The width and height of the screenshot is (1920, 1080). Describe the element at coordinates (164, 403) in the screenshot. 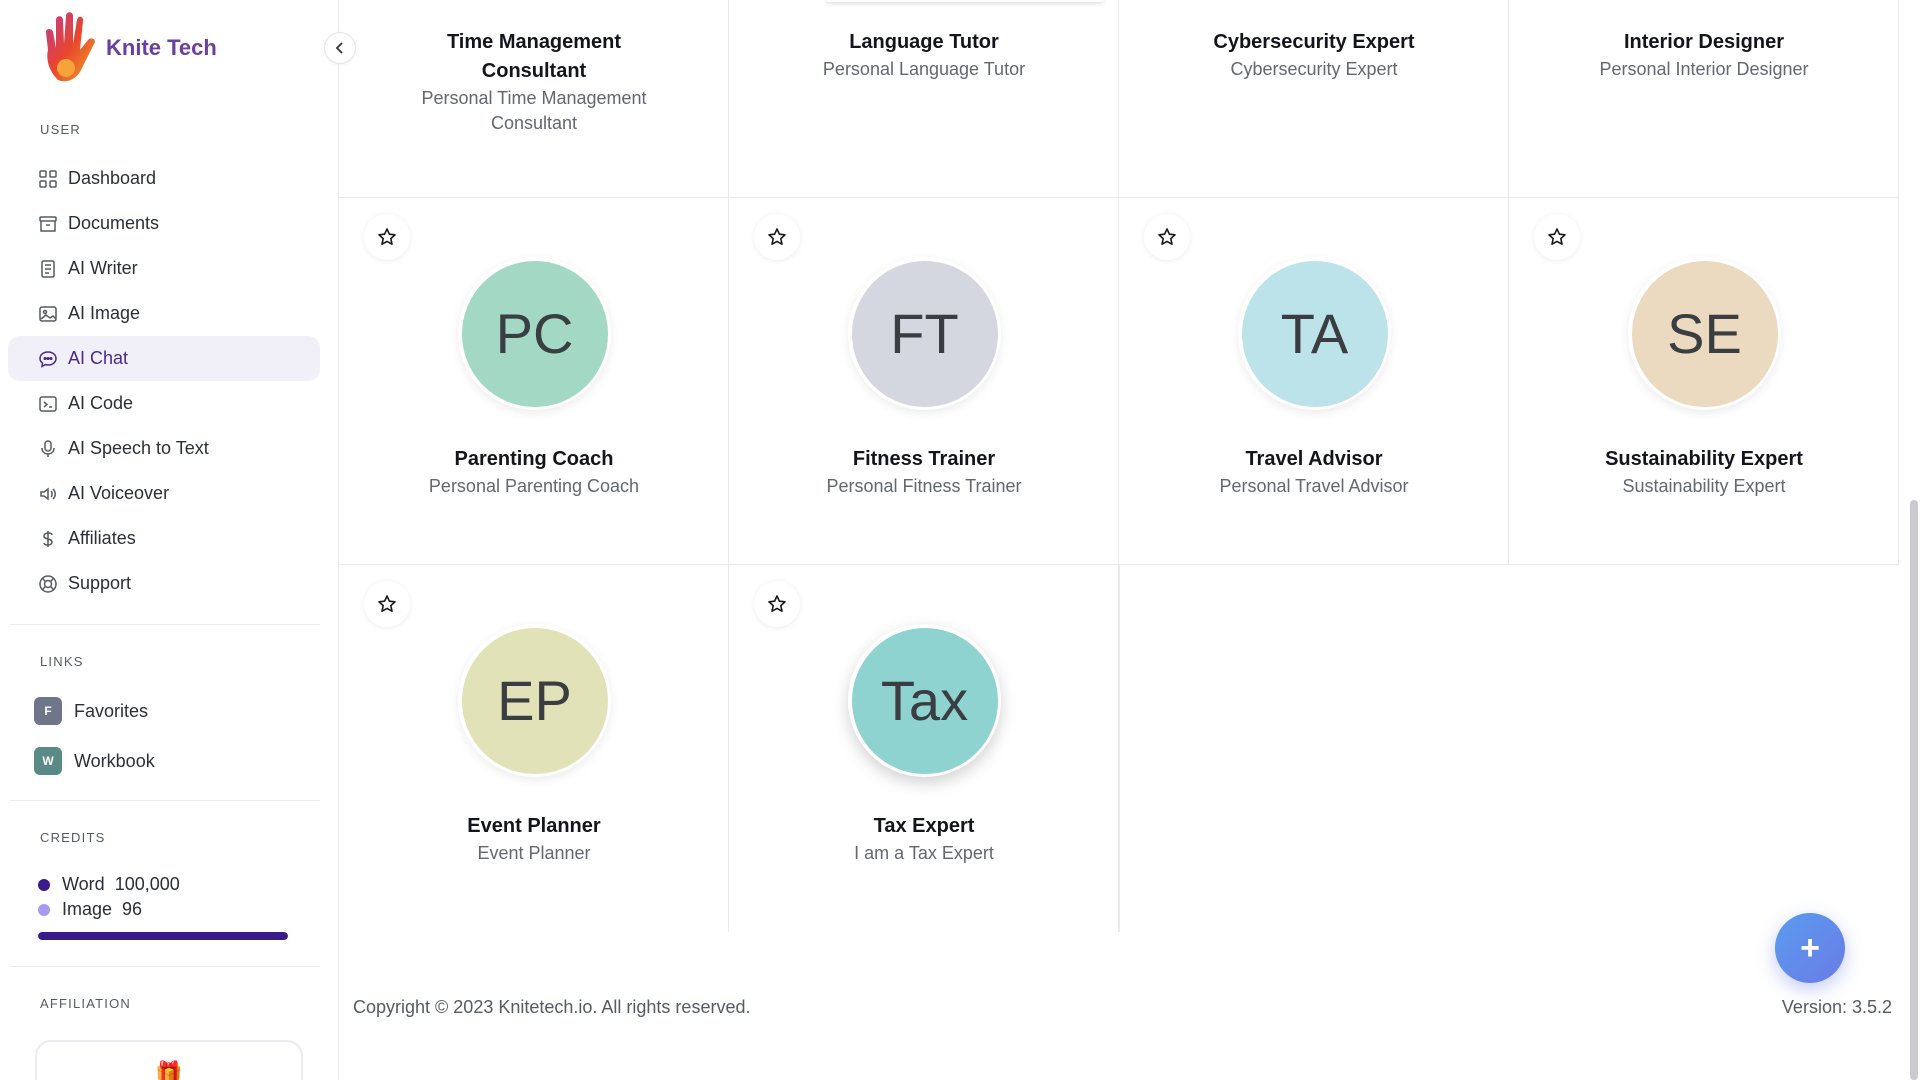

I see `sidebar-item-ai-code: AI Code` at that location.